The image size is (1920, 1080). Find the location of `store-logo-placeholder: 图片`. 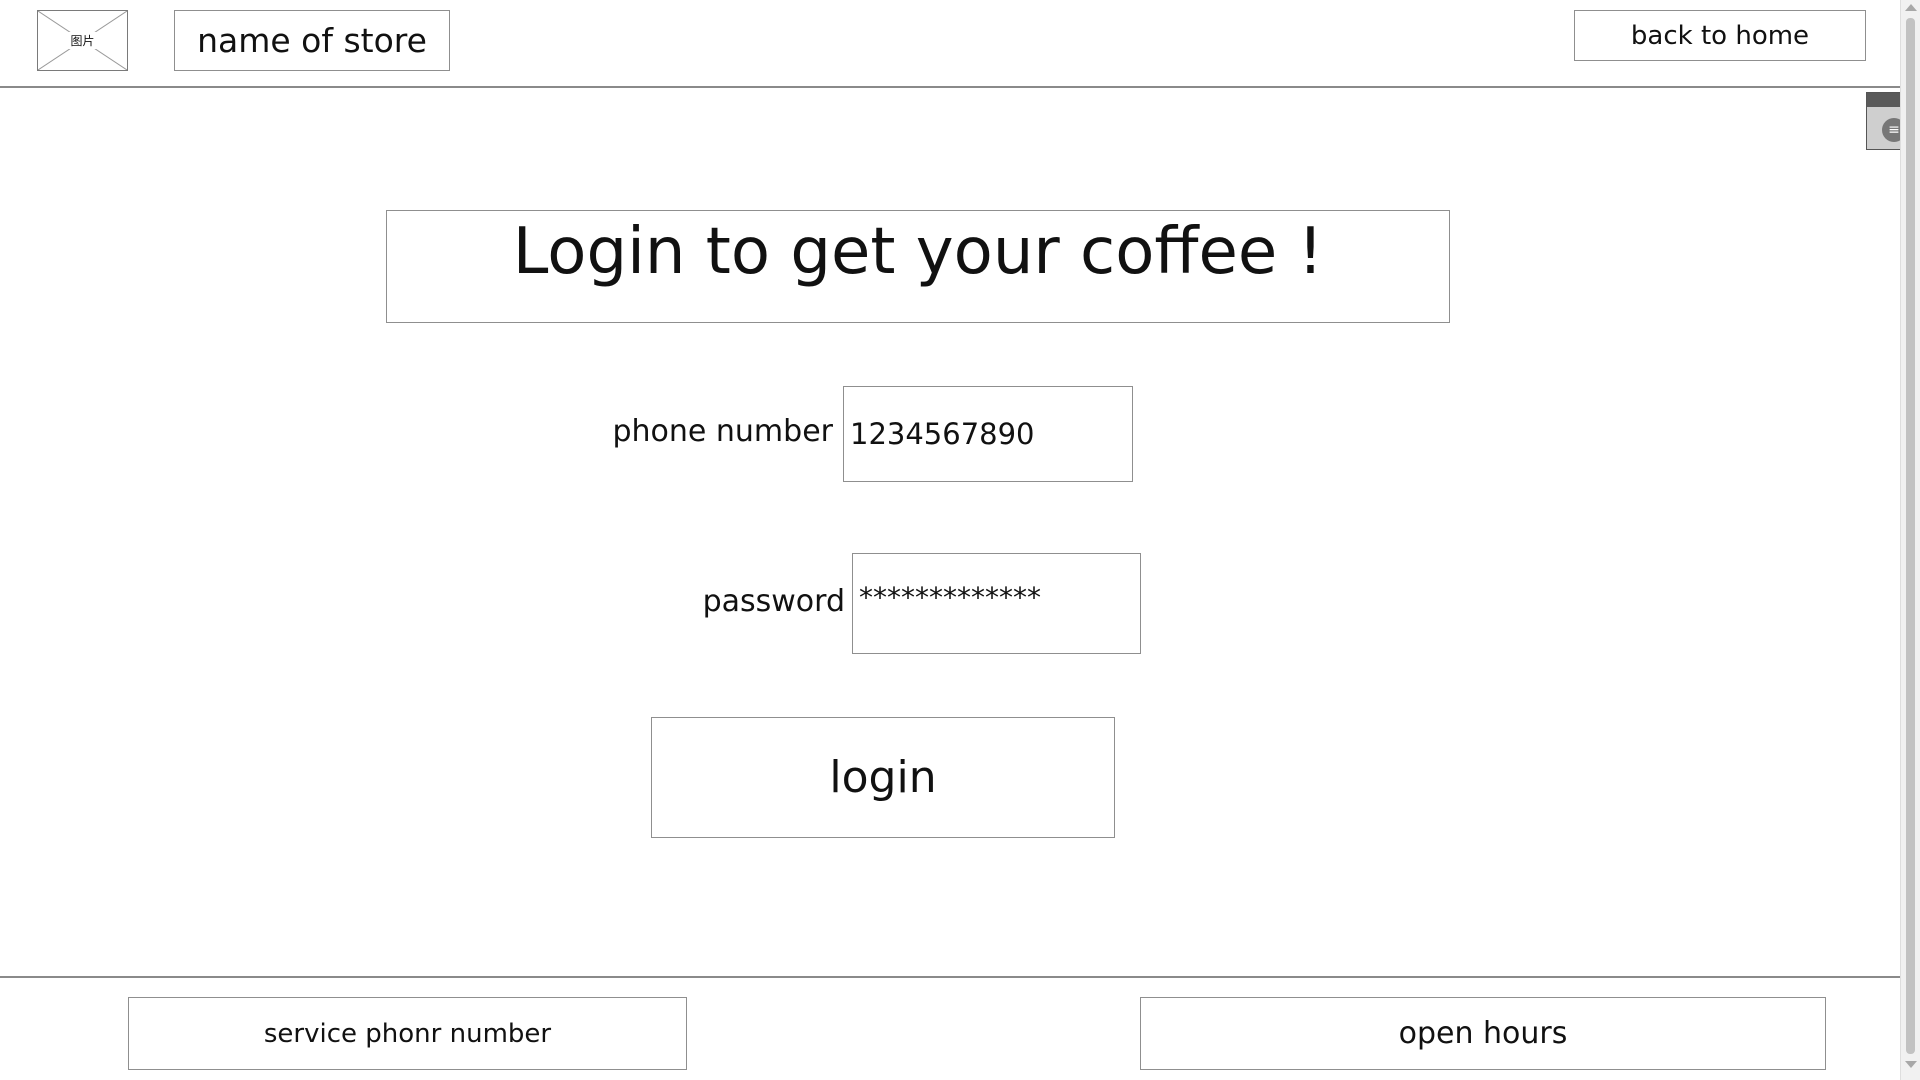

store-logo-placeholder: 图片 is located at coordinates (82, 40).